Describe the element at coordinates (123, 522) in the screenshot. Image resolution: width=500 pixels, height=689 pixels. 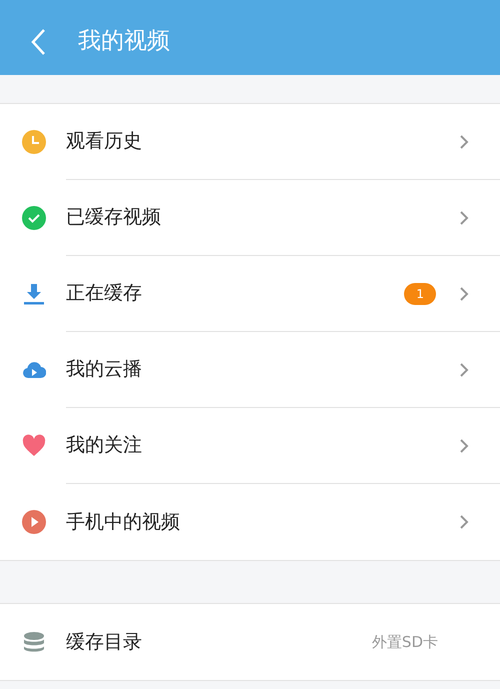
I see `menu-label: 手机中的视频` at that location.